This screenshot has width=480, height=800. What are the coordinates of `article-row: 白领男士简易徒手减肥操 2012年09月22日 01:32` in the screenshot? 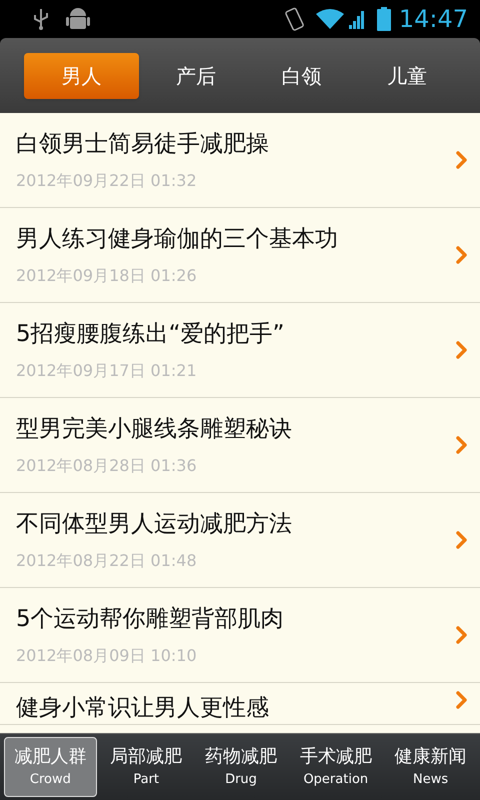 It's located at (240, 160).